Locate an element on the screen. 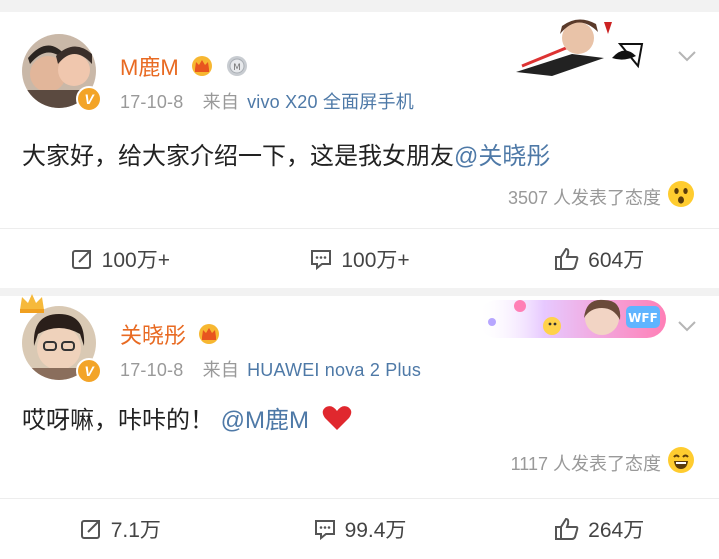  post-separator is located at coordinates (359, 292).